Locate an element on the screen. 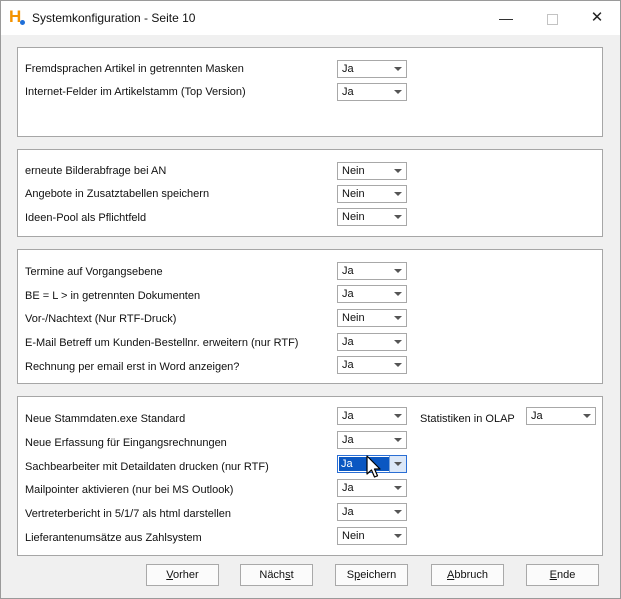 This screenshot has height=599, width=621. save-button: Speichern is located at coordinates (371, 575).